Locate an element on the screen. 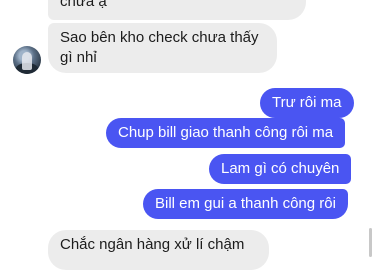 This screenshot has width=374, height=270. sender-avatar is located at coordinates (27, 60).